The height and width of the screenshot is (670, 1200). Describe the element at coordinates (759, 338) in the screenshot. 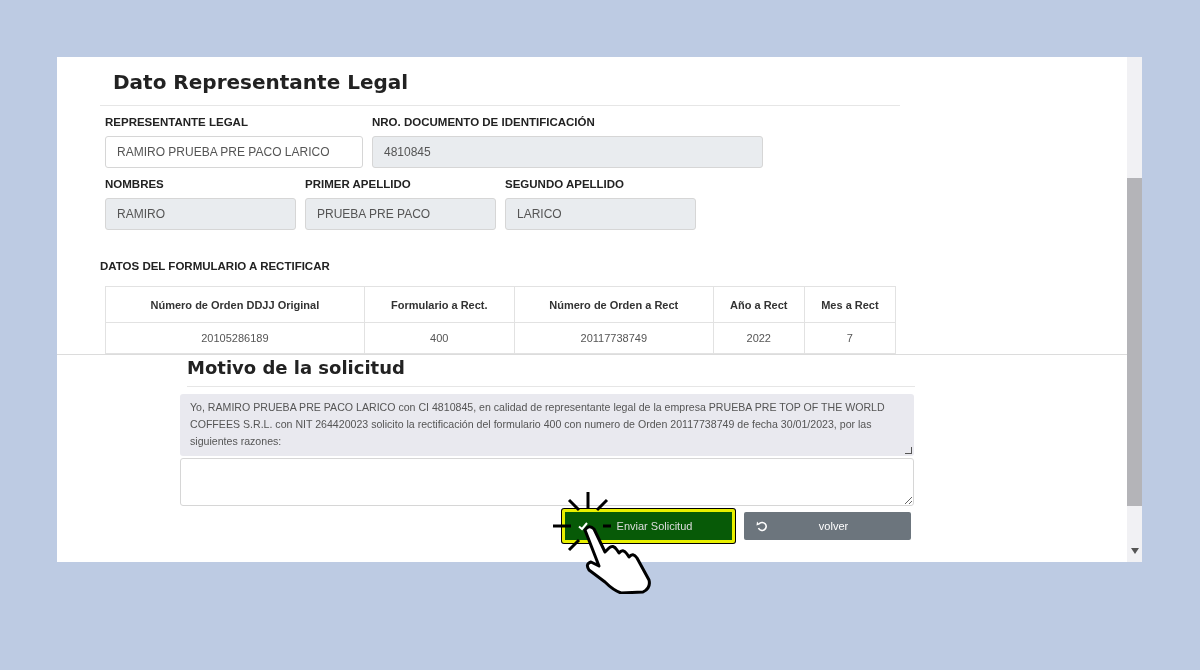

I see `table-cell: 2022` at that location.